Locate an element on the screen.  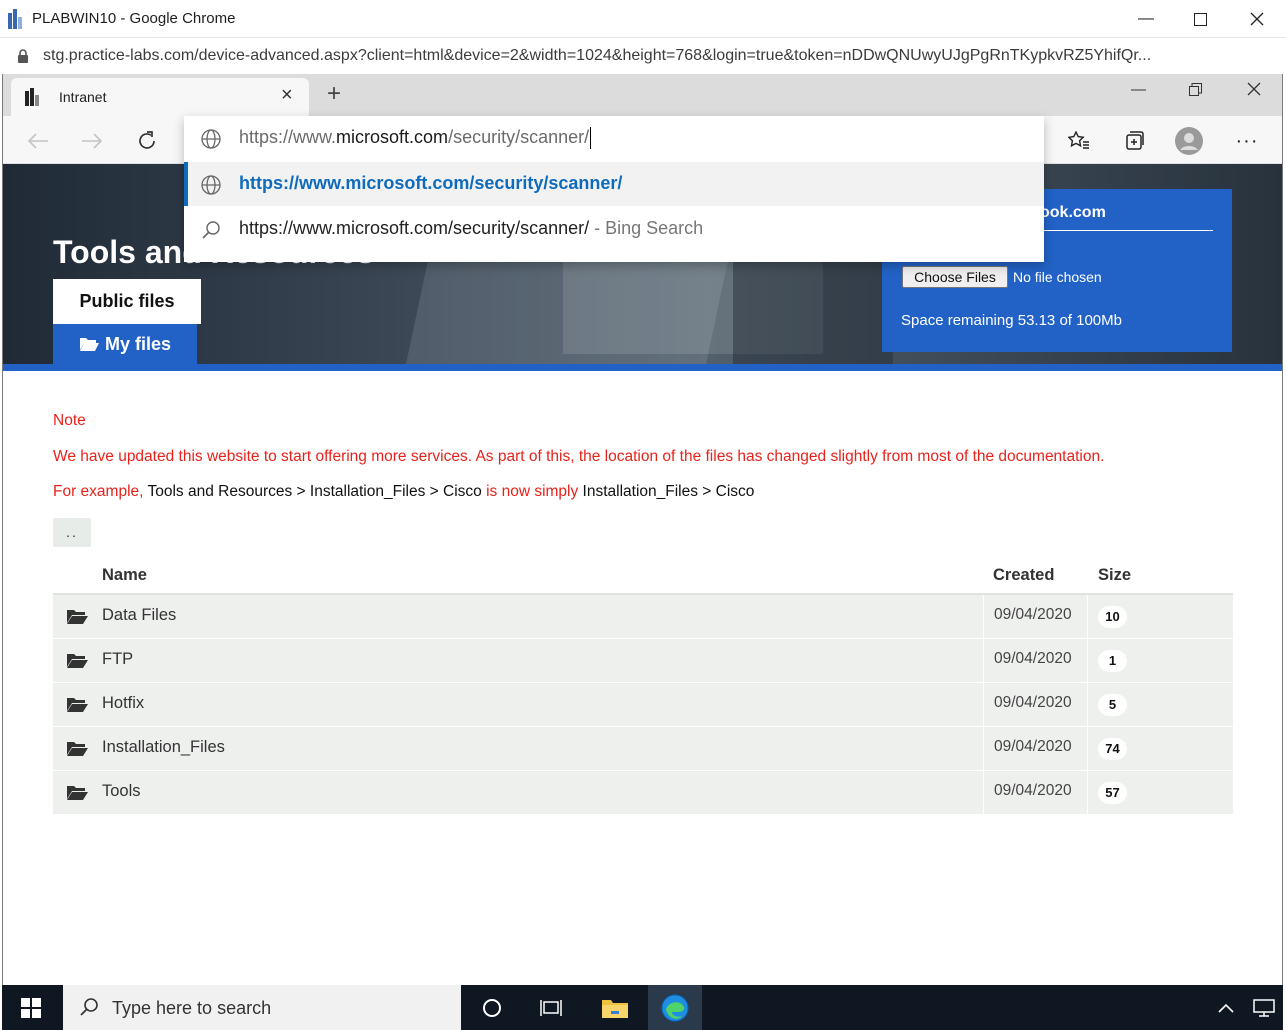
star-list-icon is located at coordinates (1078, 140).